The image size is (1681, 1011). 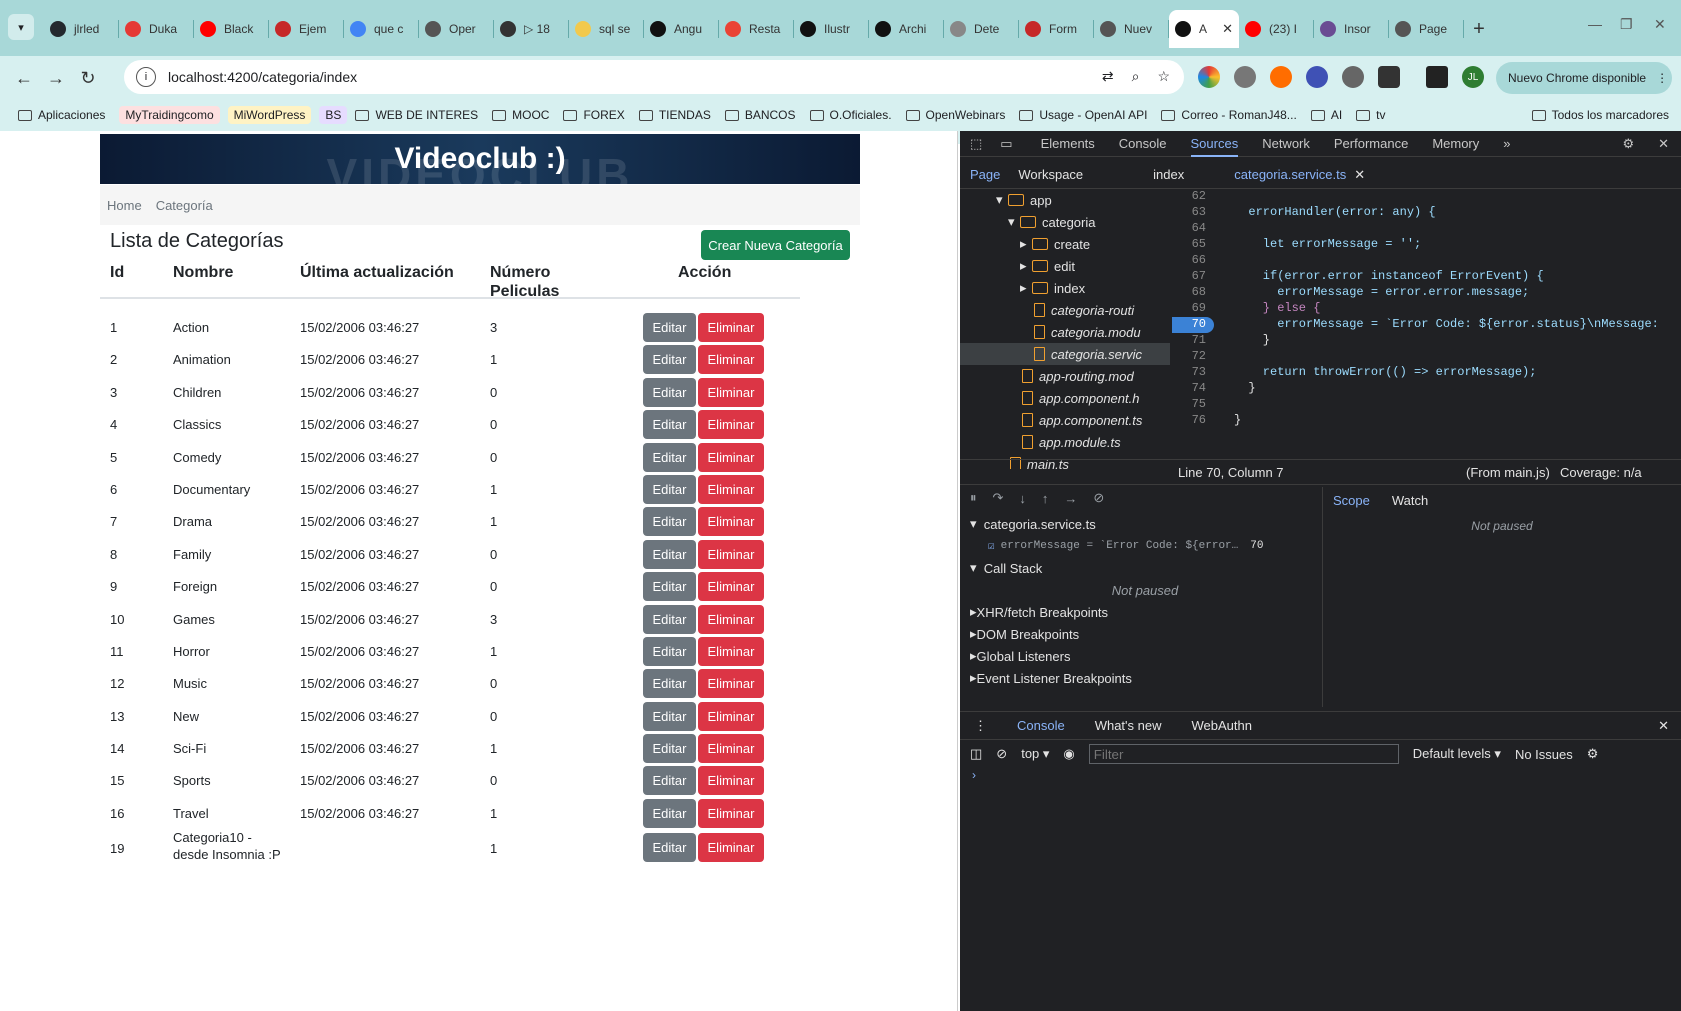 What do you see at coordinates (1065, 332) in the screenshot?
I see `tree-node: categoria.modu` at bounding box center [1065, 332].